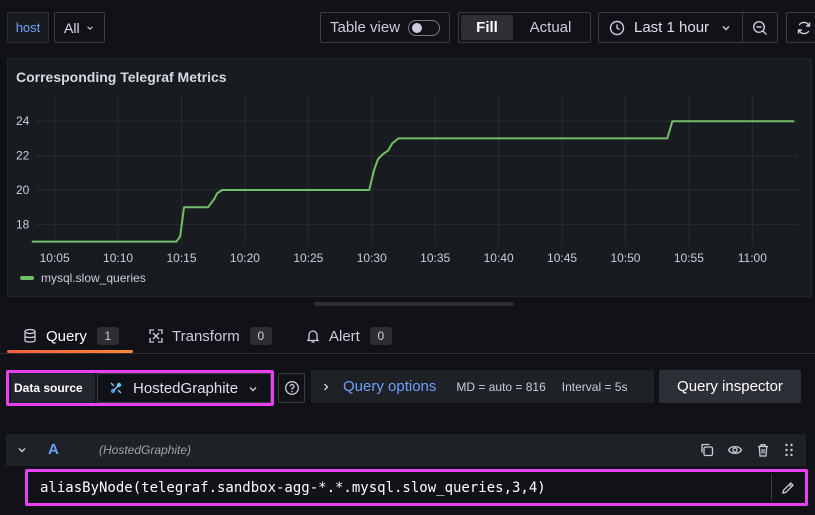  I want to click on datasource-help-button, so click(291, 388).